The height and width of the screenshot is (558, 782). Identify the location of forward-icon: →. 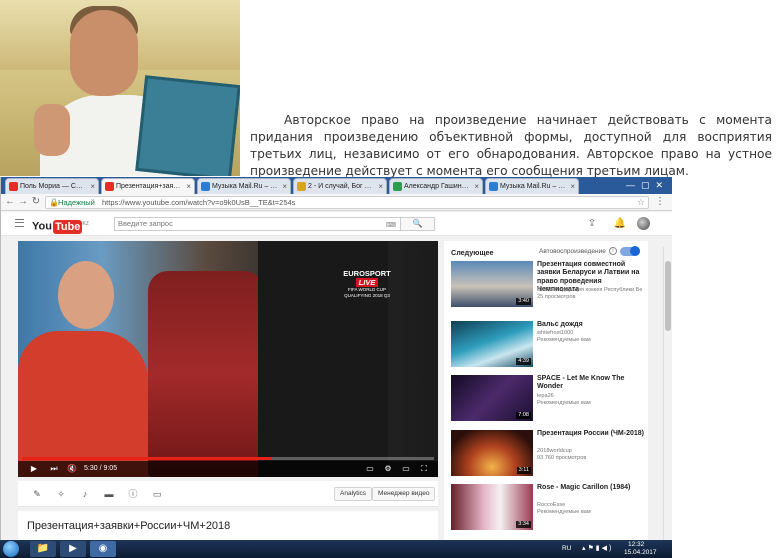
(23, 202).